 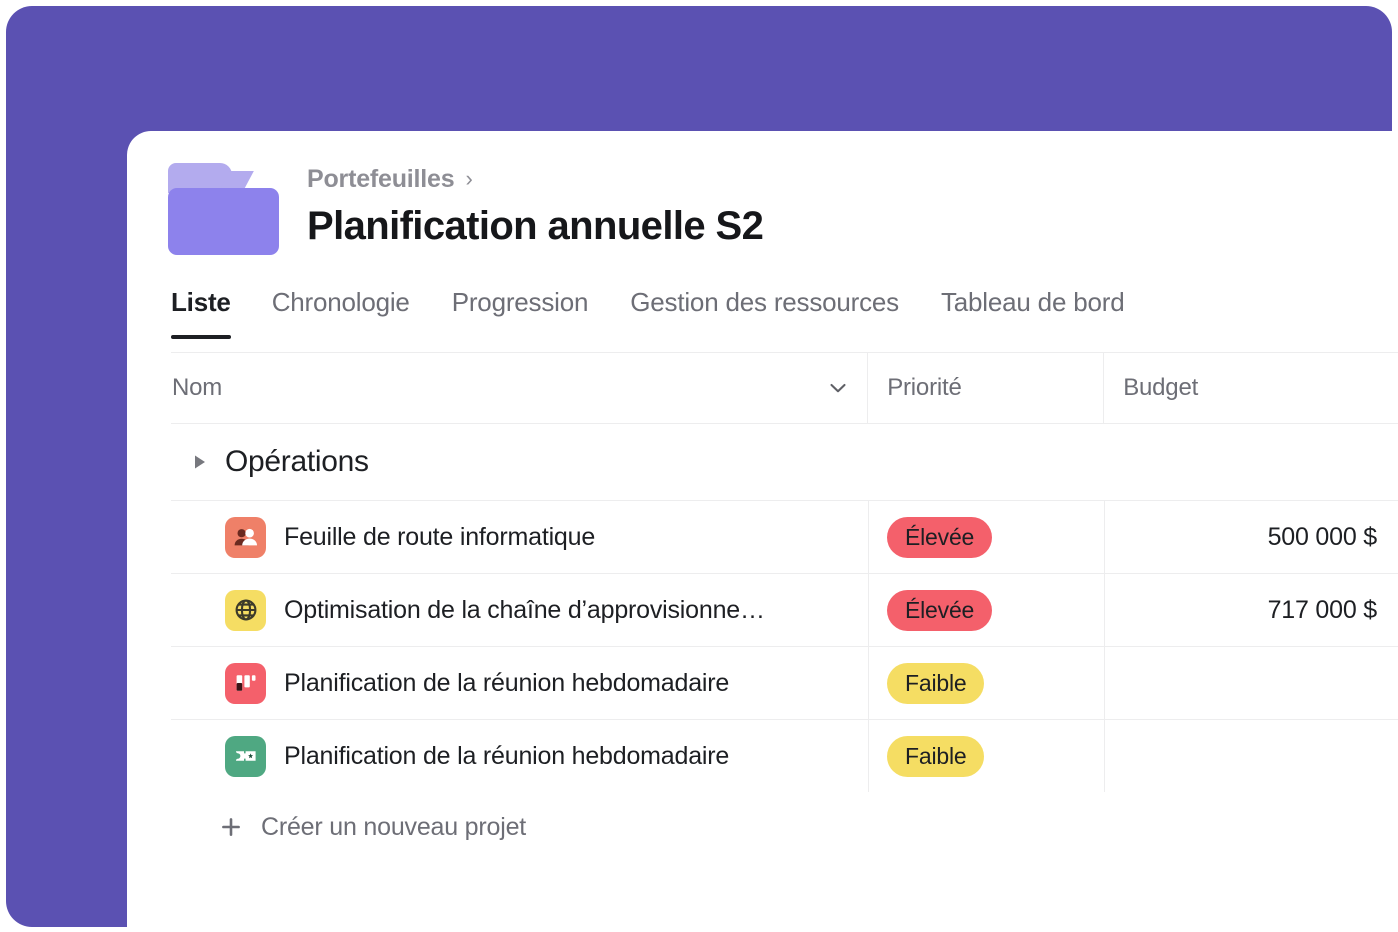 I want to click on row-name: Feuille de route informatique, so click(x=440, y=536).